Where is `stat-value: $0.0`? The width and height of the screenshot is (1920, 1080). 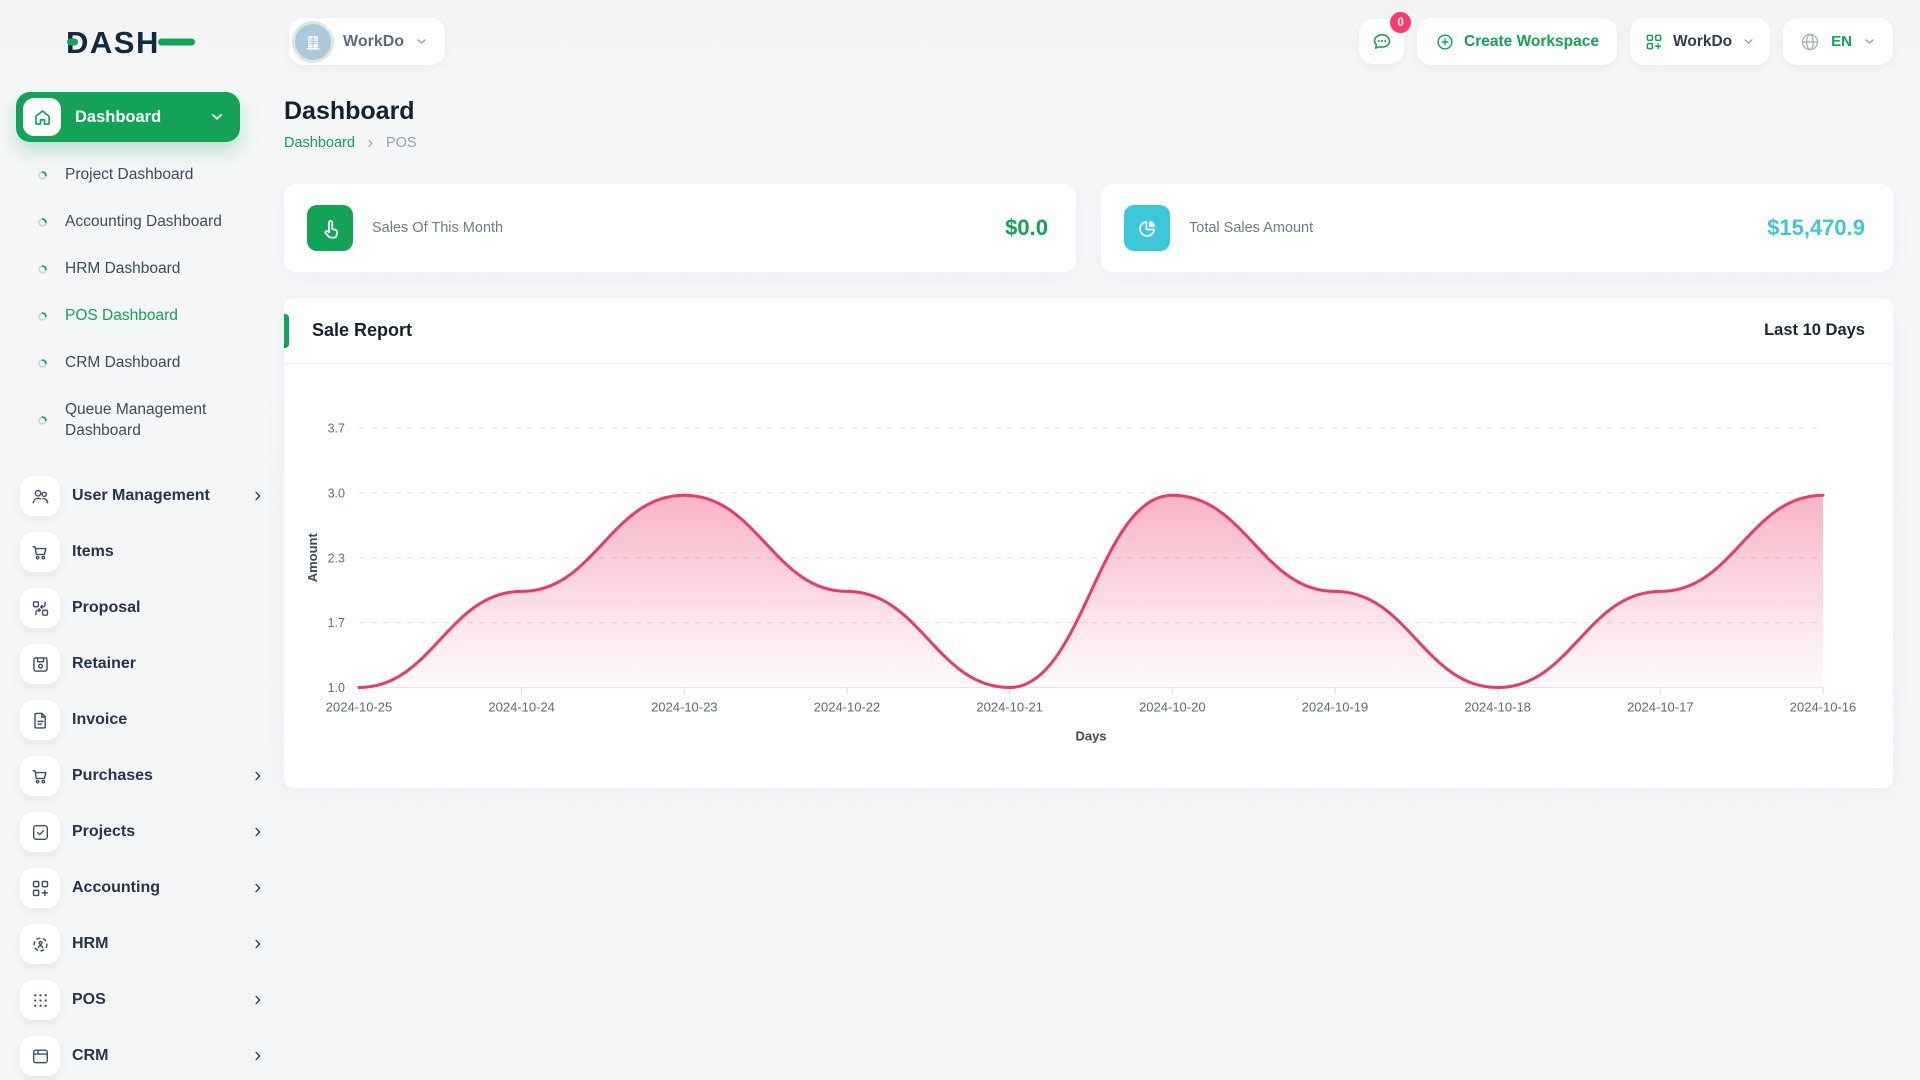
stat-value: $0.0 is located at coordinates (1026, 227).